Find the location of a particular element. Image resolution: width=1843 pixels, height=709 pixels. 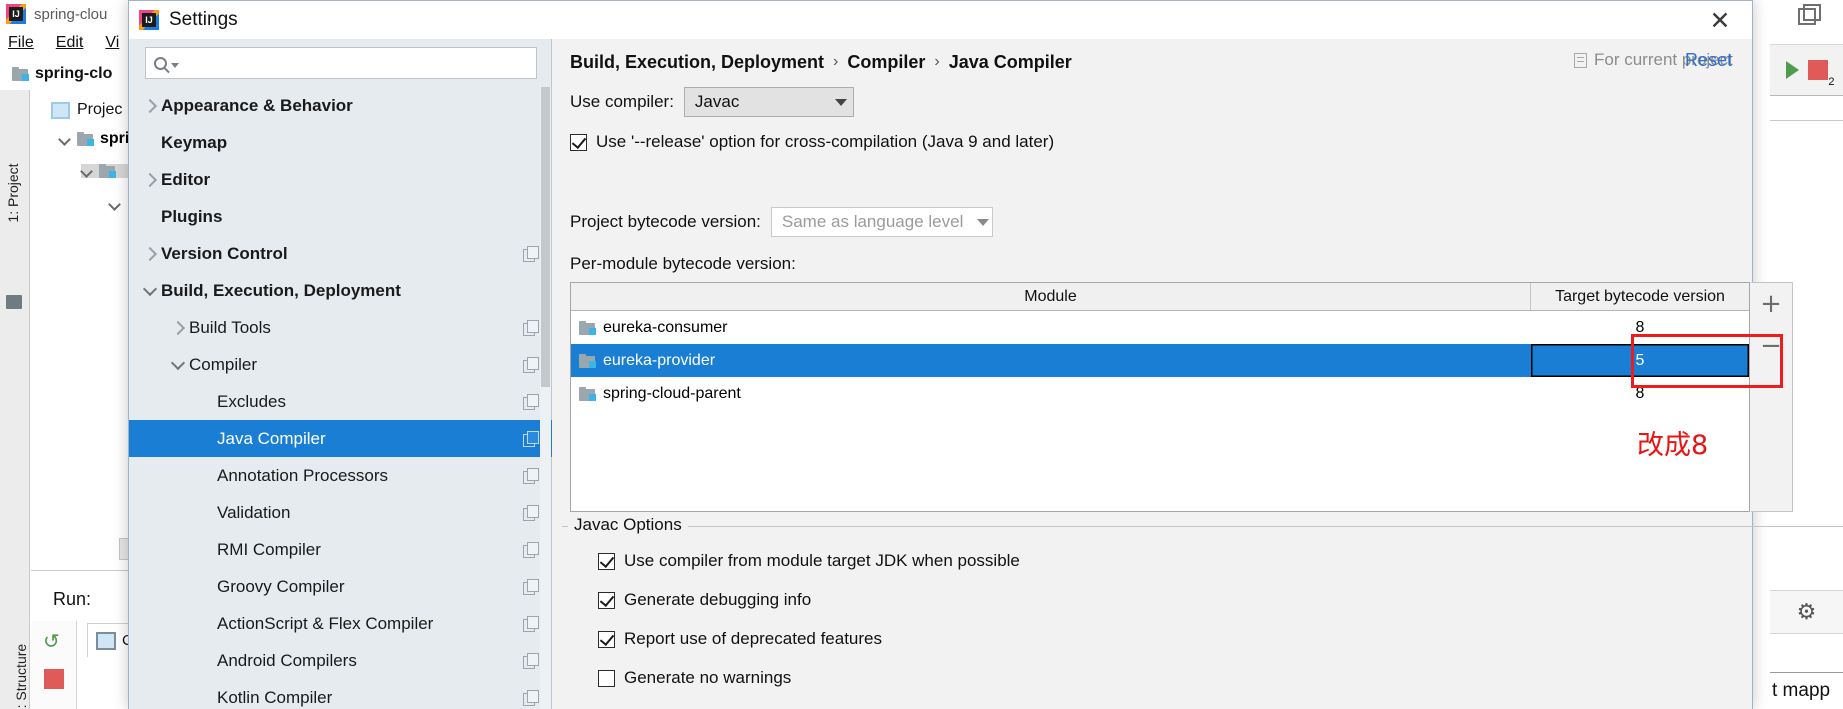

reset-link: Reset is located at coordinates (1708, 60).